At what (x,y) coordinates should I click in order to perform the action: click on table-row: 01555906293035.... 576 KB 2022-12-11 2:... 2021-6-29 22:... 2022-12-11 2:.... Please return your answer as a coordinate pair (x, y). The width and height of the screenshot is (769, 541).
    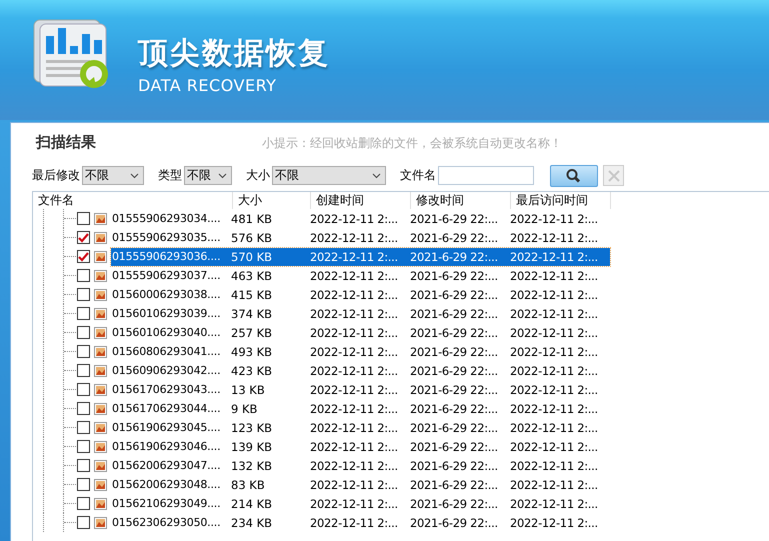
    Looking at the image, I should click on (360, 237).